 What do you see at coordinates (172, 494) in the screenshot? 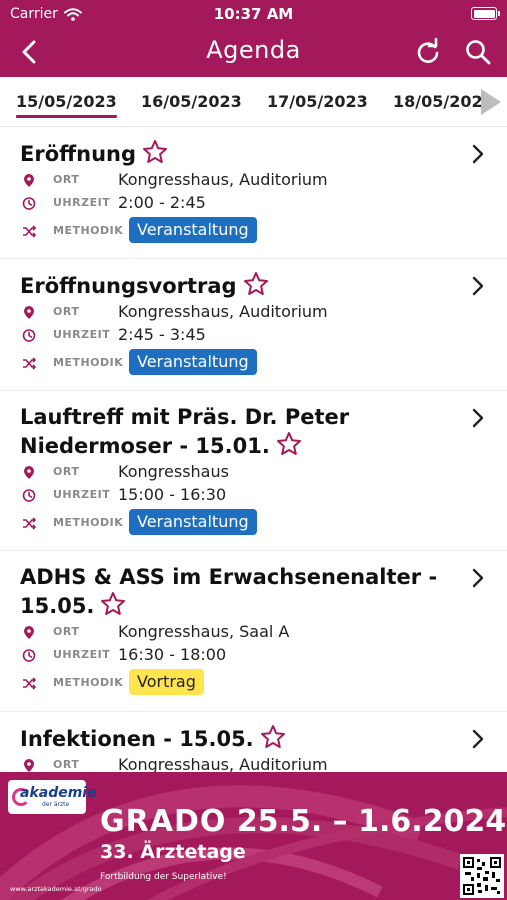
I see `time-value: 15:00 - 16:30` at bounding box center [172, 494].